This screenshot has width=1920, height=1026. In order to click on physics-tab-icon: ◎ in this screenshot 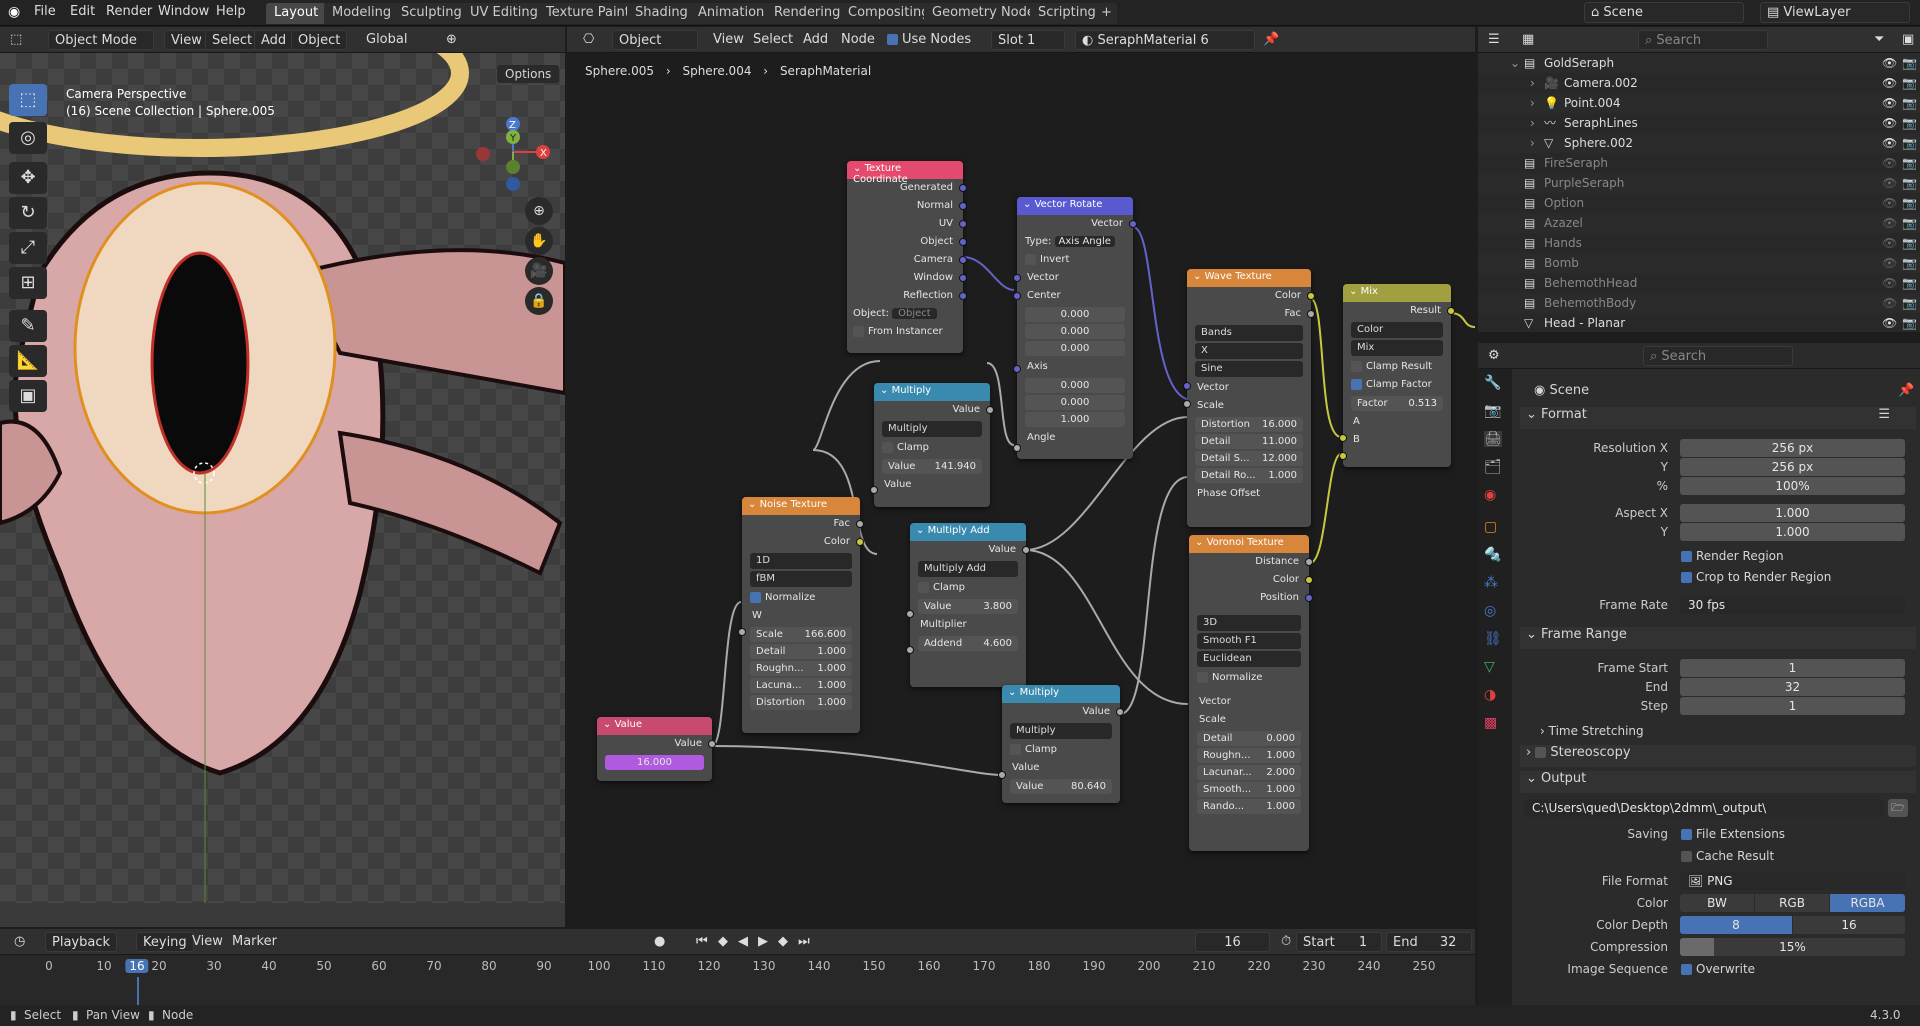, I will do `click(1490, 611)`.